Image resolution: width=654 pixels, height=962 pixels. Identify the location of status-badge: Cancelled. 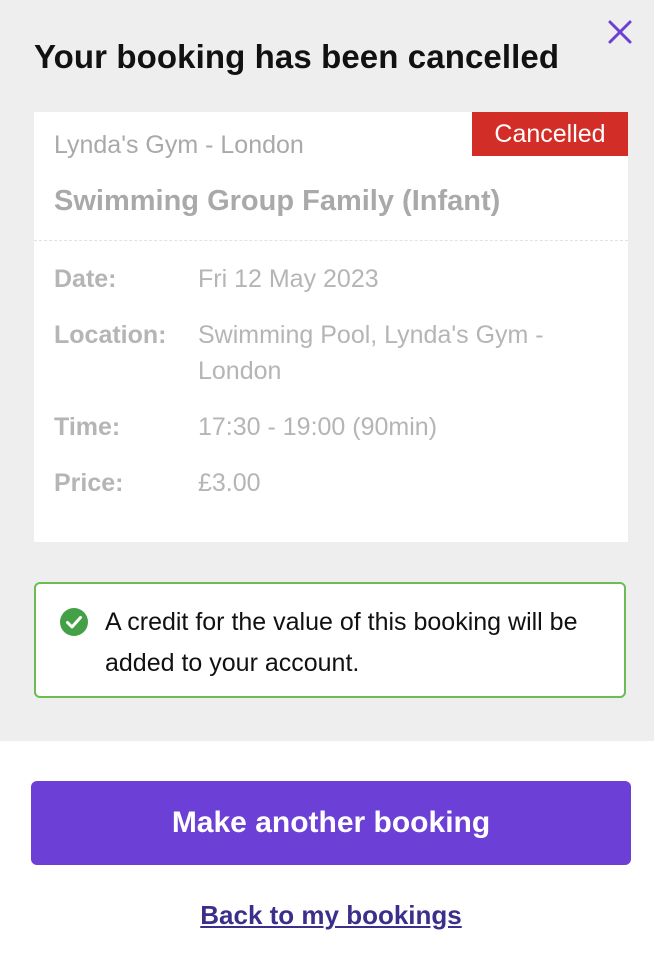
(550, 134).